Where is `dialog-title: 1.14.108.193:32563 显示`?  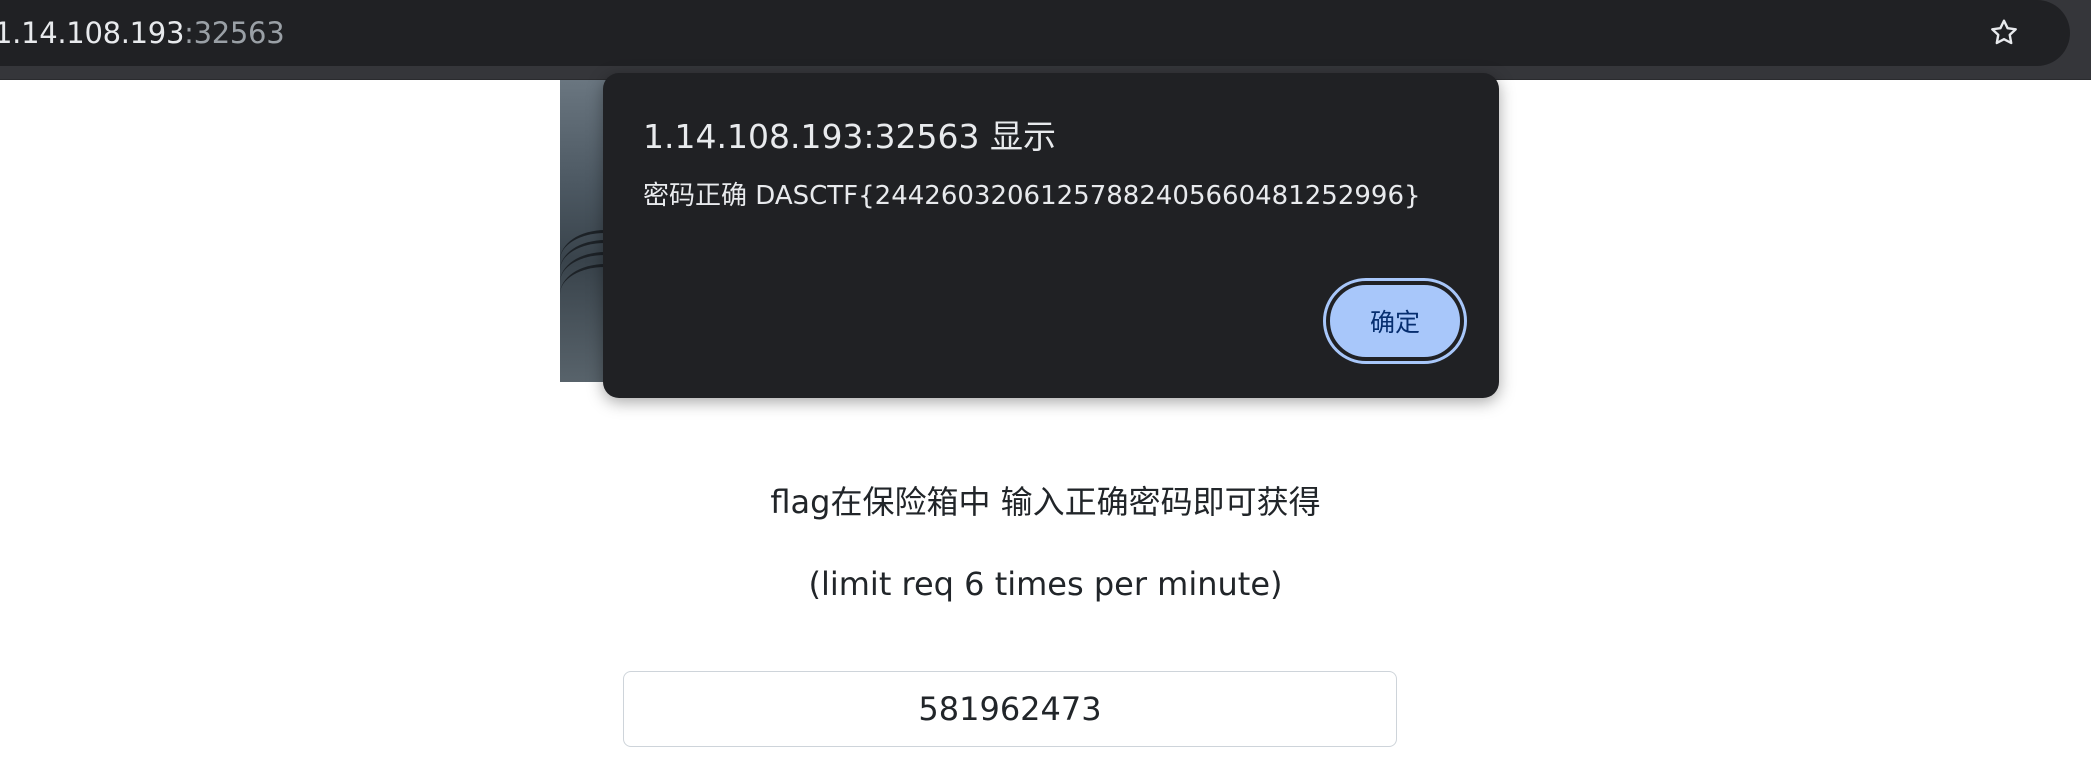
dialog-title: 1.14.108.193:32563 显示 is located at coordinates (850, 136).